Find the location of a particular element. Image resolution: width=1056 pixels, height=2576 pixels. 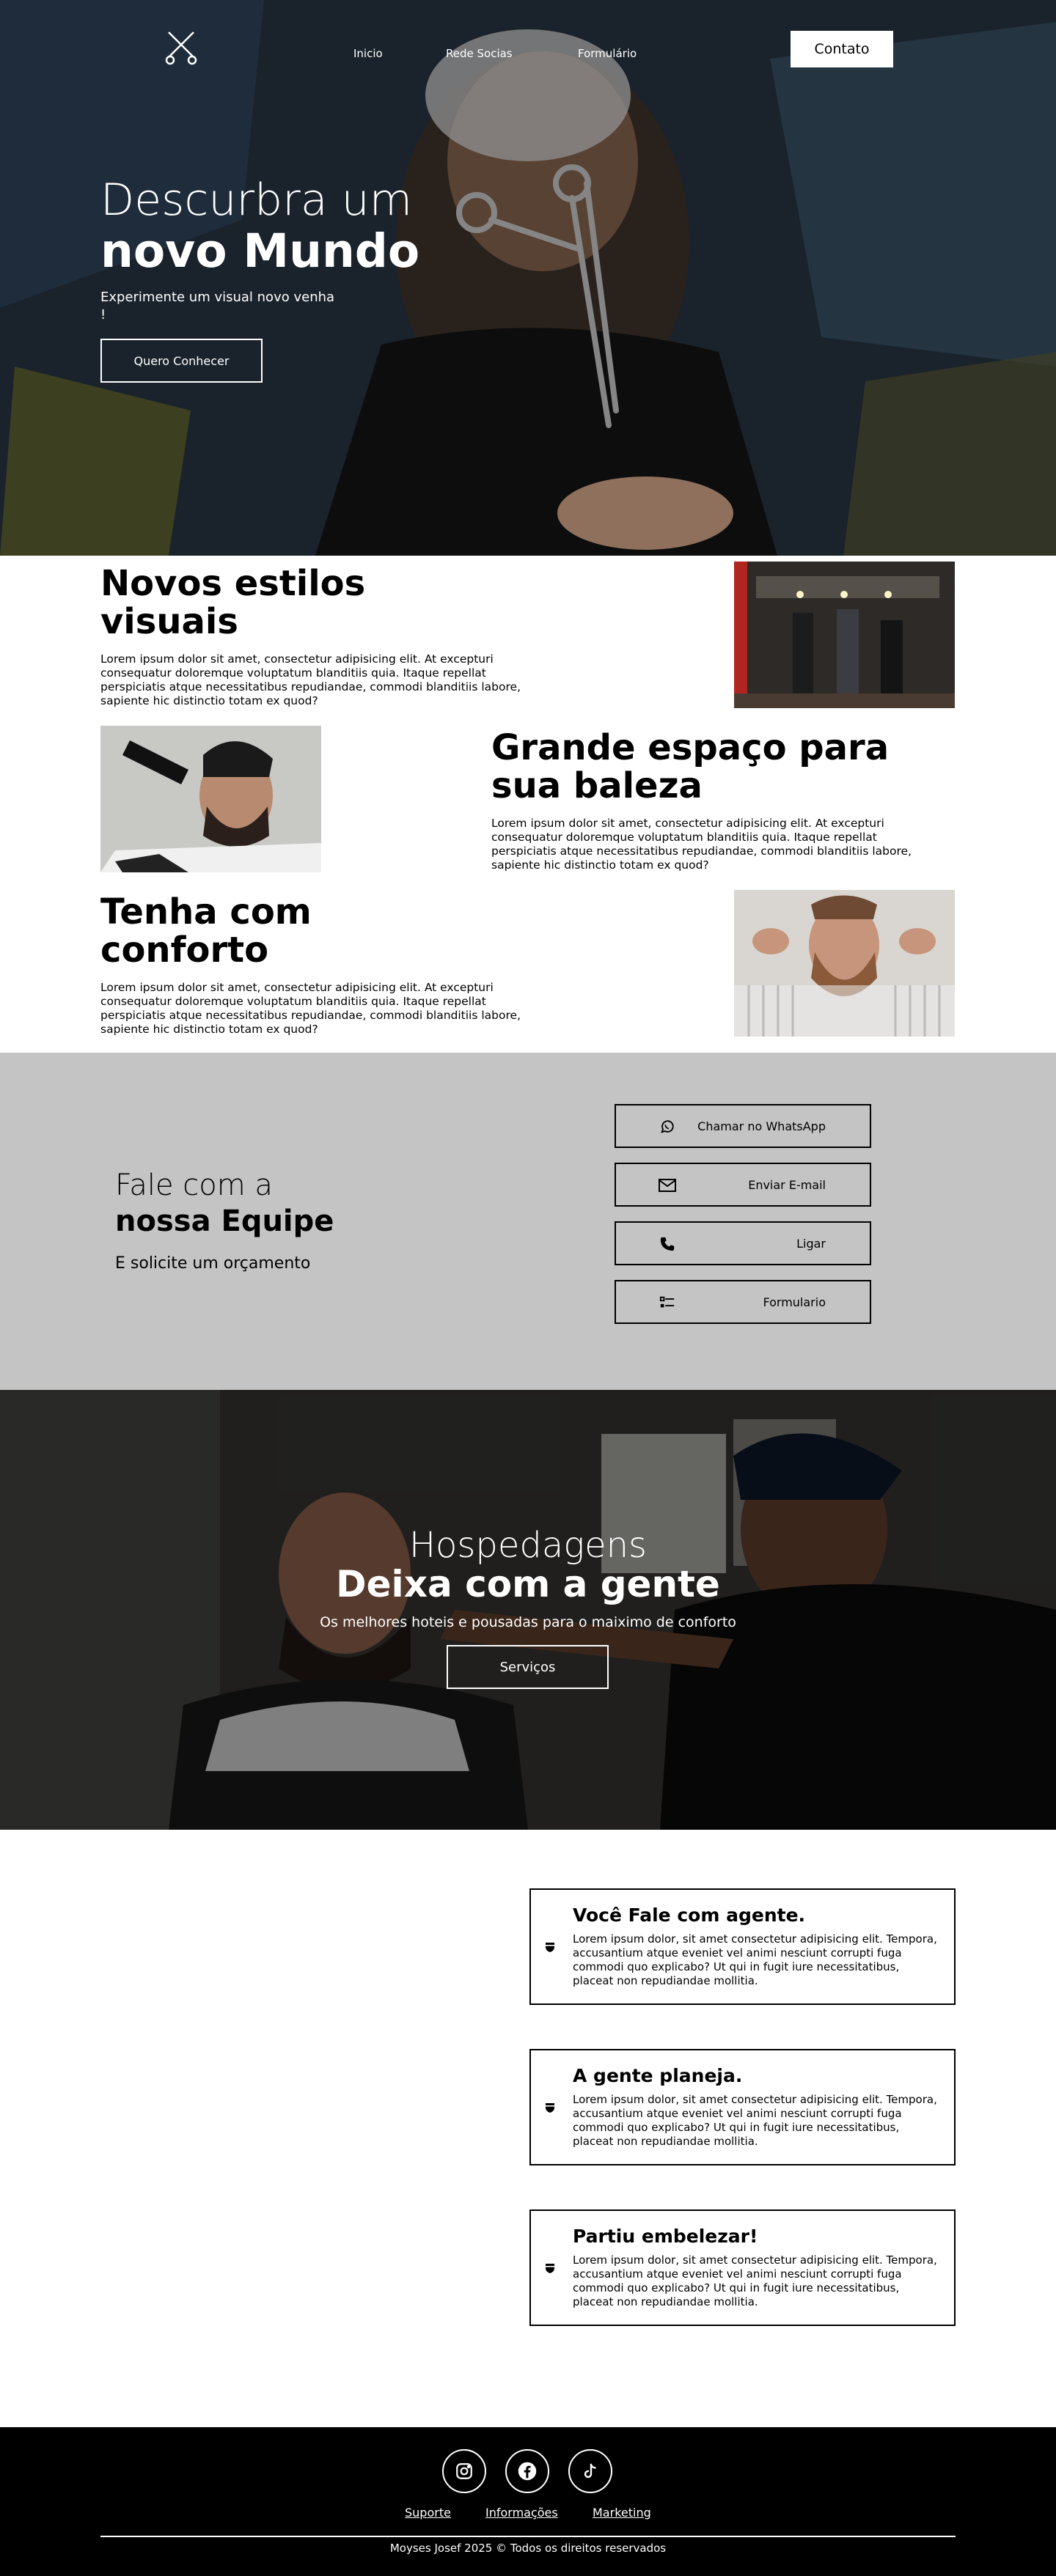

hero-title-line2: novo Mundo is located at coordinates (260, 251).